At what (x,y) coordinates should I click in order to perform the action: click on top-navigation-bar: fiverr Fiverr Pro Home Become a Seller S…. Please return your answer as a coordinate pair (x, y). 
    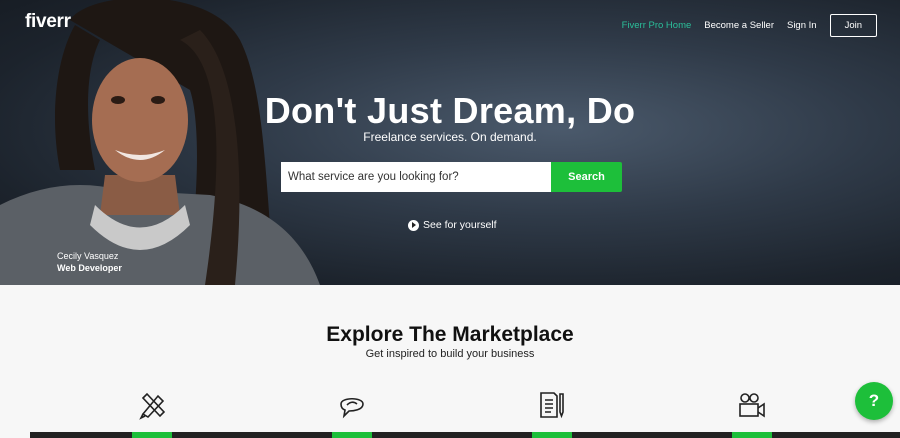
    Looking at the image, I should click on (450, 25).